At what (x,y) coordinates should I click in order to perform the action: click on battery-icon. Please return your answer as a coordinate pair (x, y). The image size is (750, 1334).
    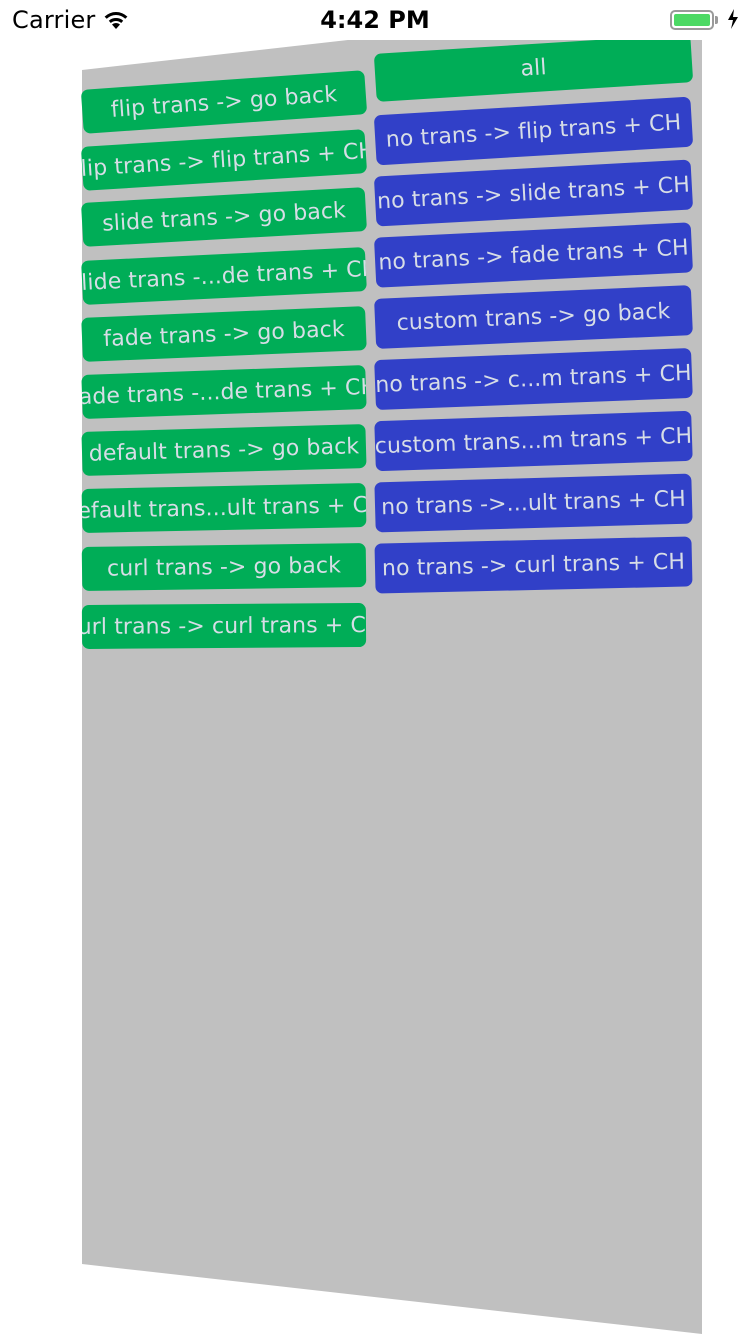
    Looking at the image, I should click on (692, 20).